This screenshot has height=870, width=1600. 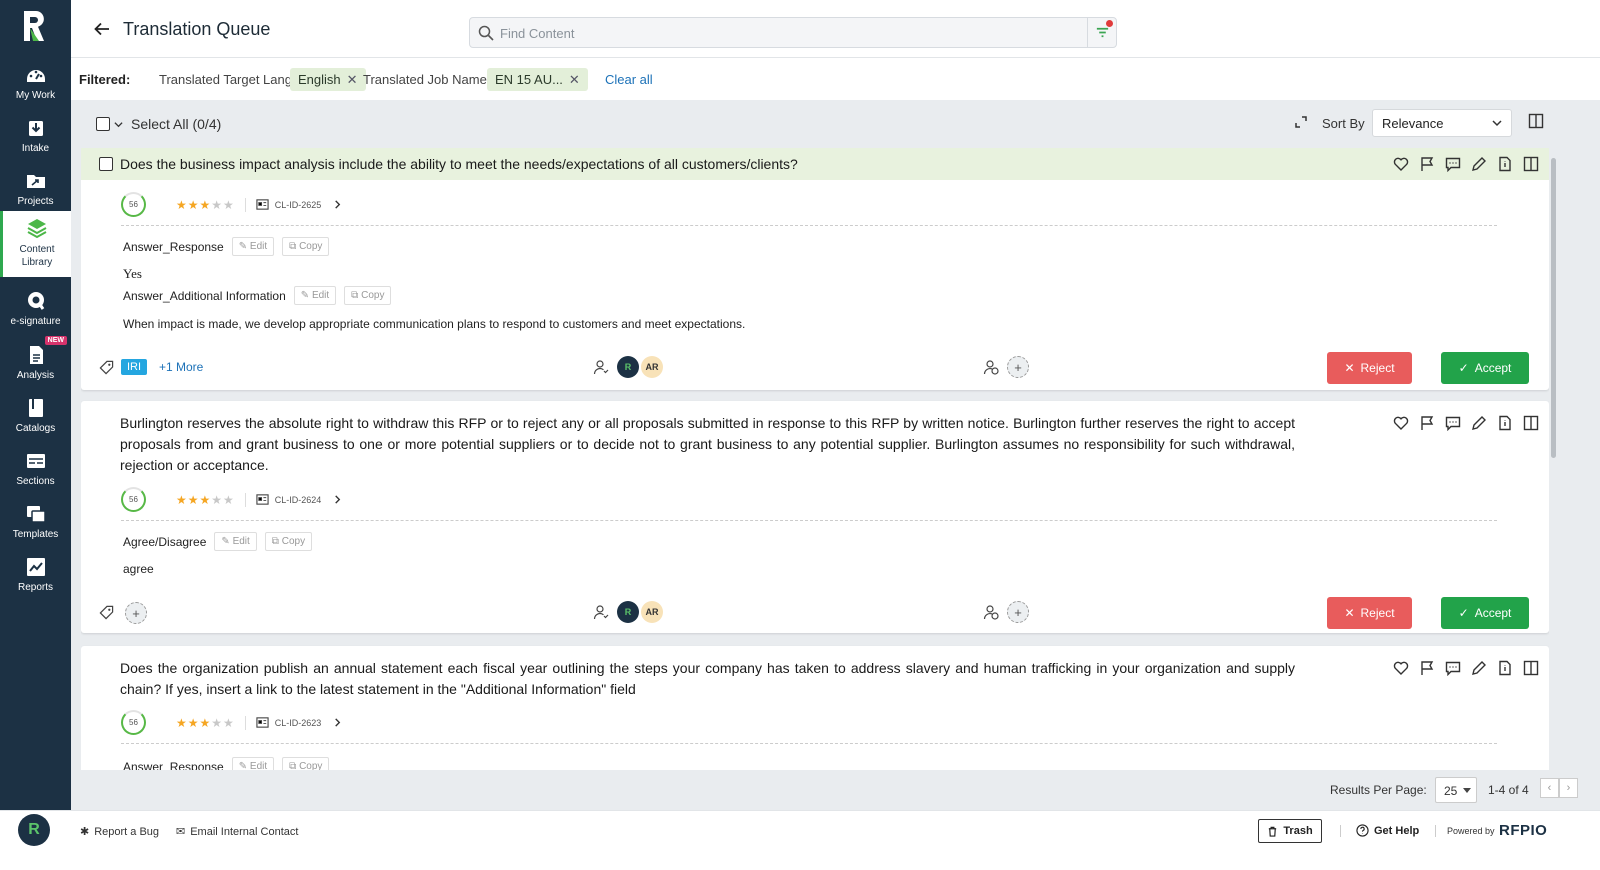 What do you see at coordinates (35, 418) in the screenshot?
I see `sidebar-item-catalogs: Catalogs` at bounding box center [35, 418].